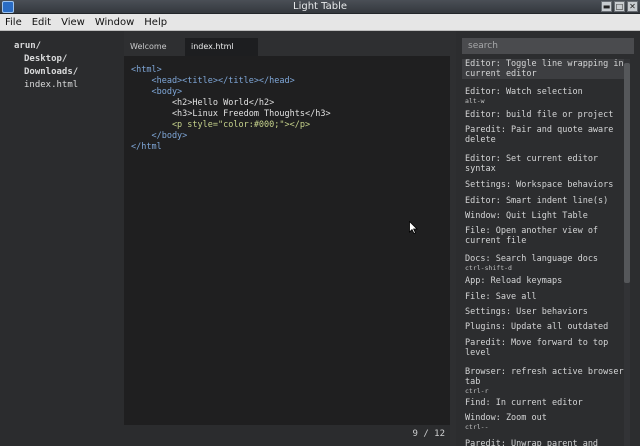  What do you see at coordinates (475, 101) in the screenshot?
I see `command-keybinding: alt-w` at bounding box center [475, 101].